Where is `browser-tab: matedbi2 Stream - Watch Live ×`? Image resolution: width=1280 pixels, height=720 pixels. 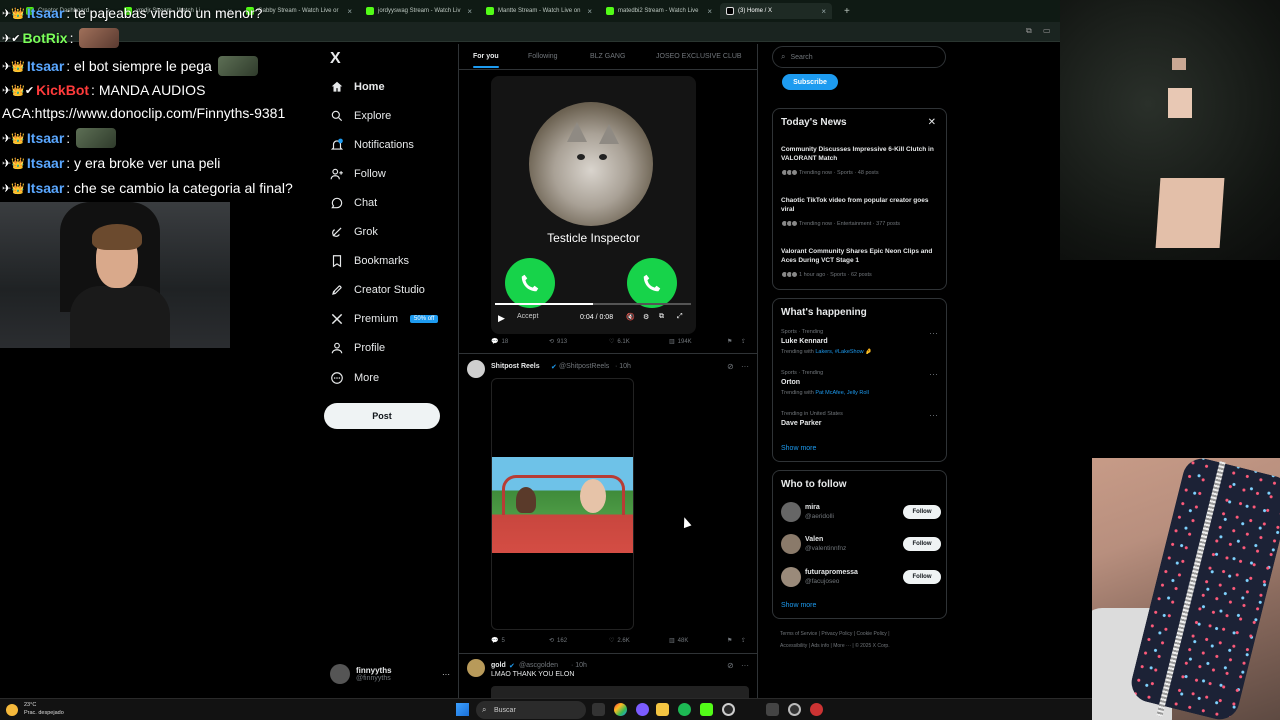
browser-tab: matedbi2 Stream - Watch Live × is located at coordinates (659, 11).